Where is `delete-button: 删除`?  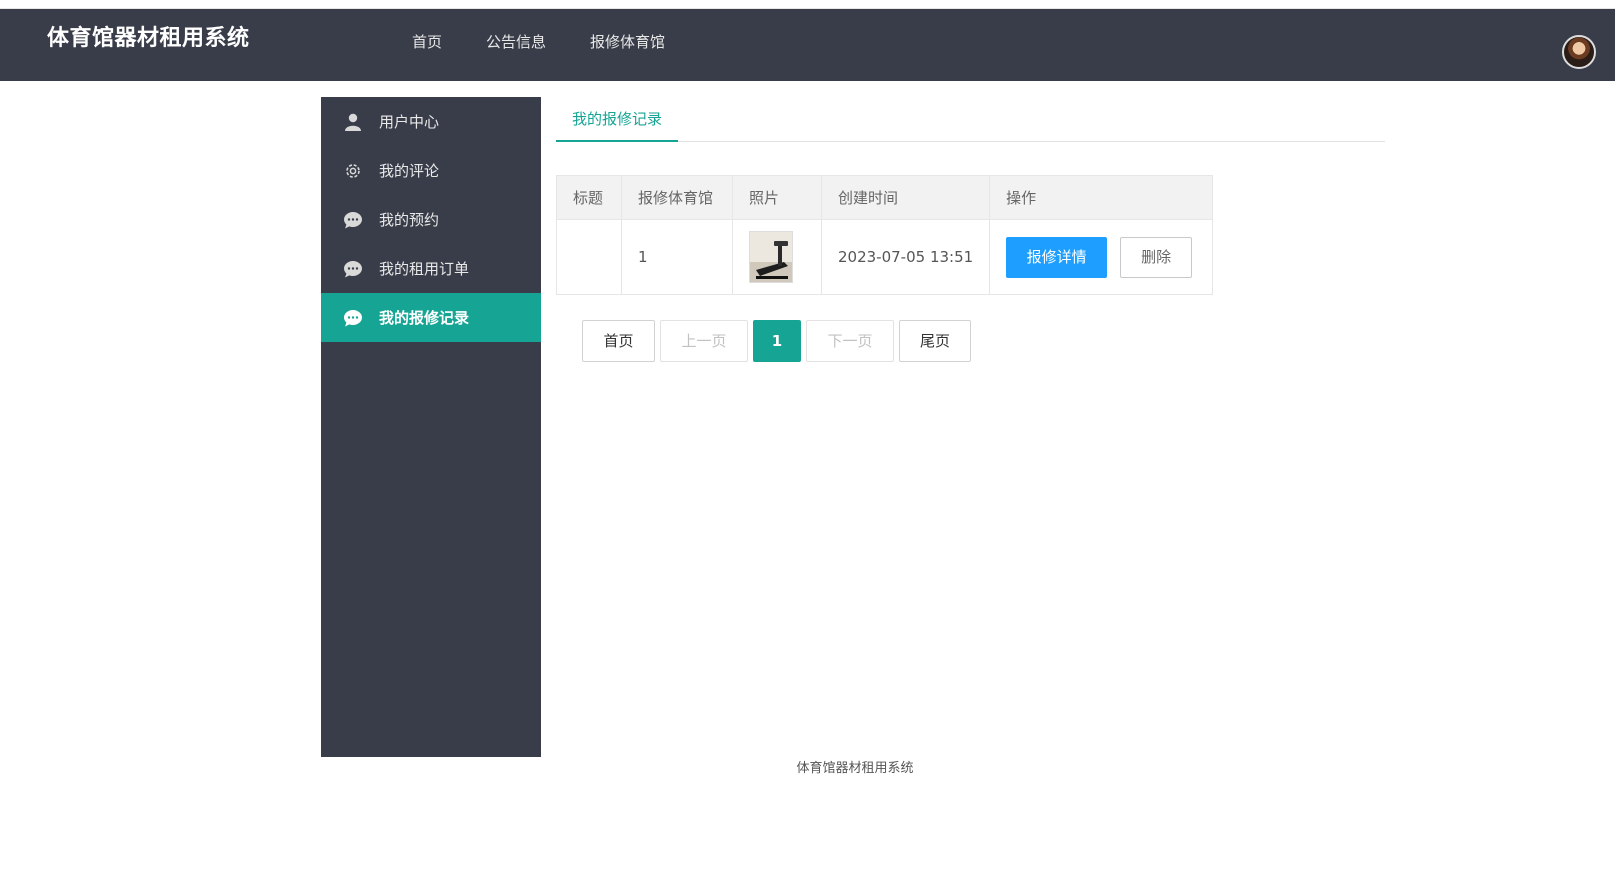 delete-button: 删除 is located at coordinates (1156, 257).